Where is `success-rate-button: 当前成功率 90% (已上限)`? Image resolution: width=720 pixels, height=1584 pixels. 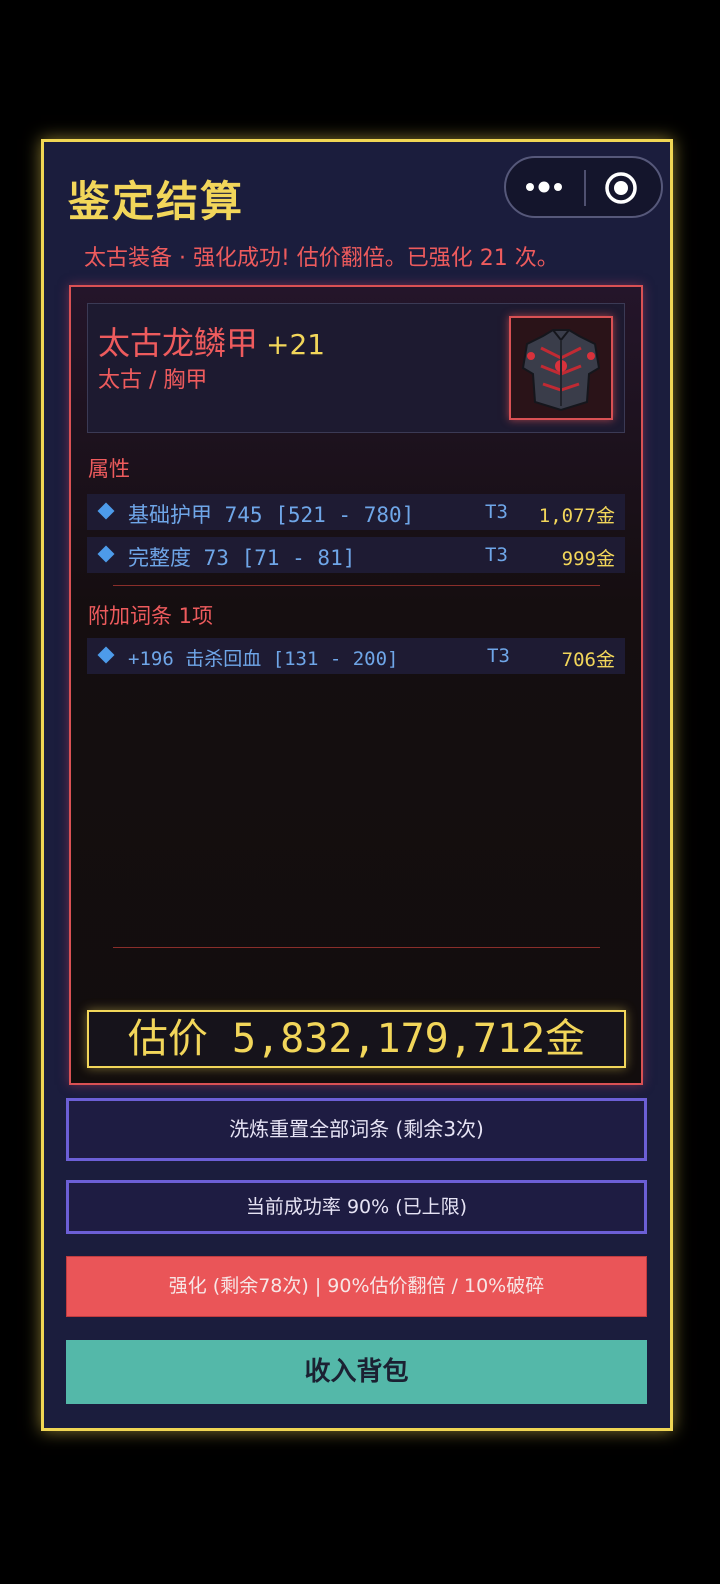 success-rate-button: 当前成功率 90% (已上限) is located at coordinates (356, 1207).